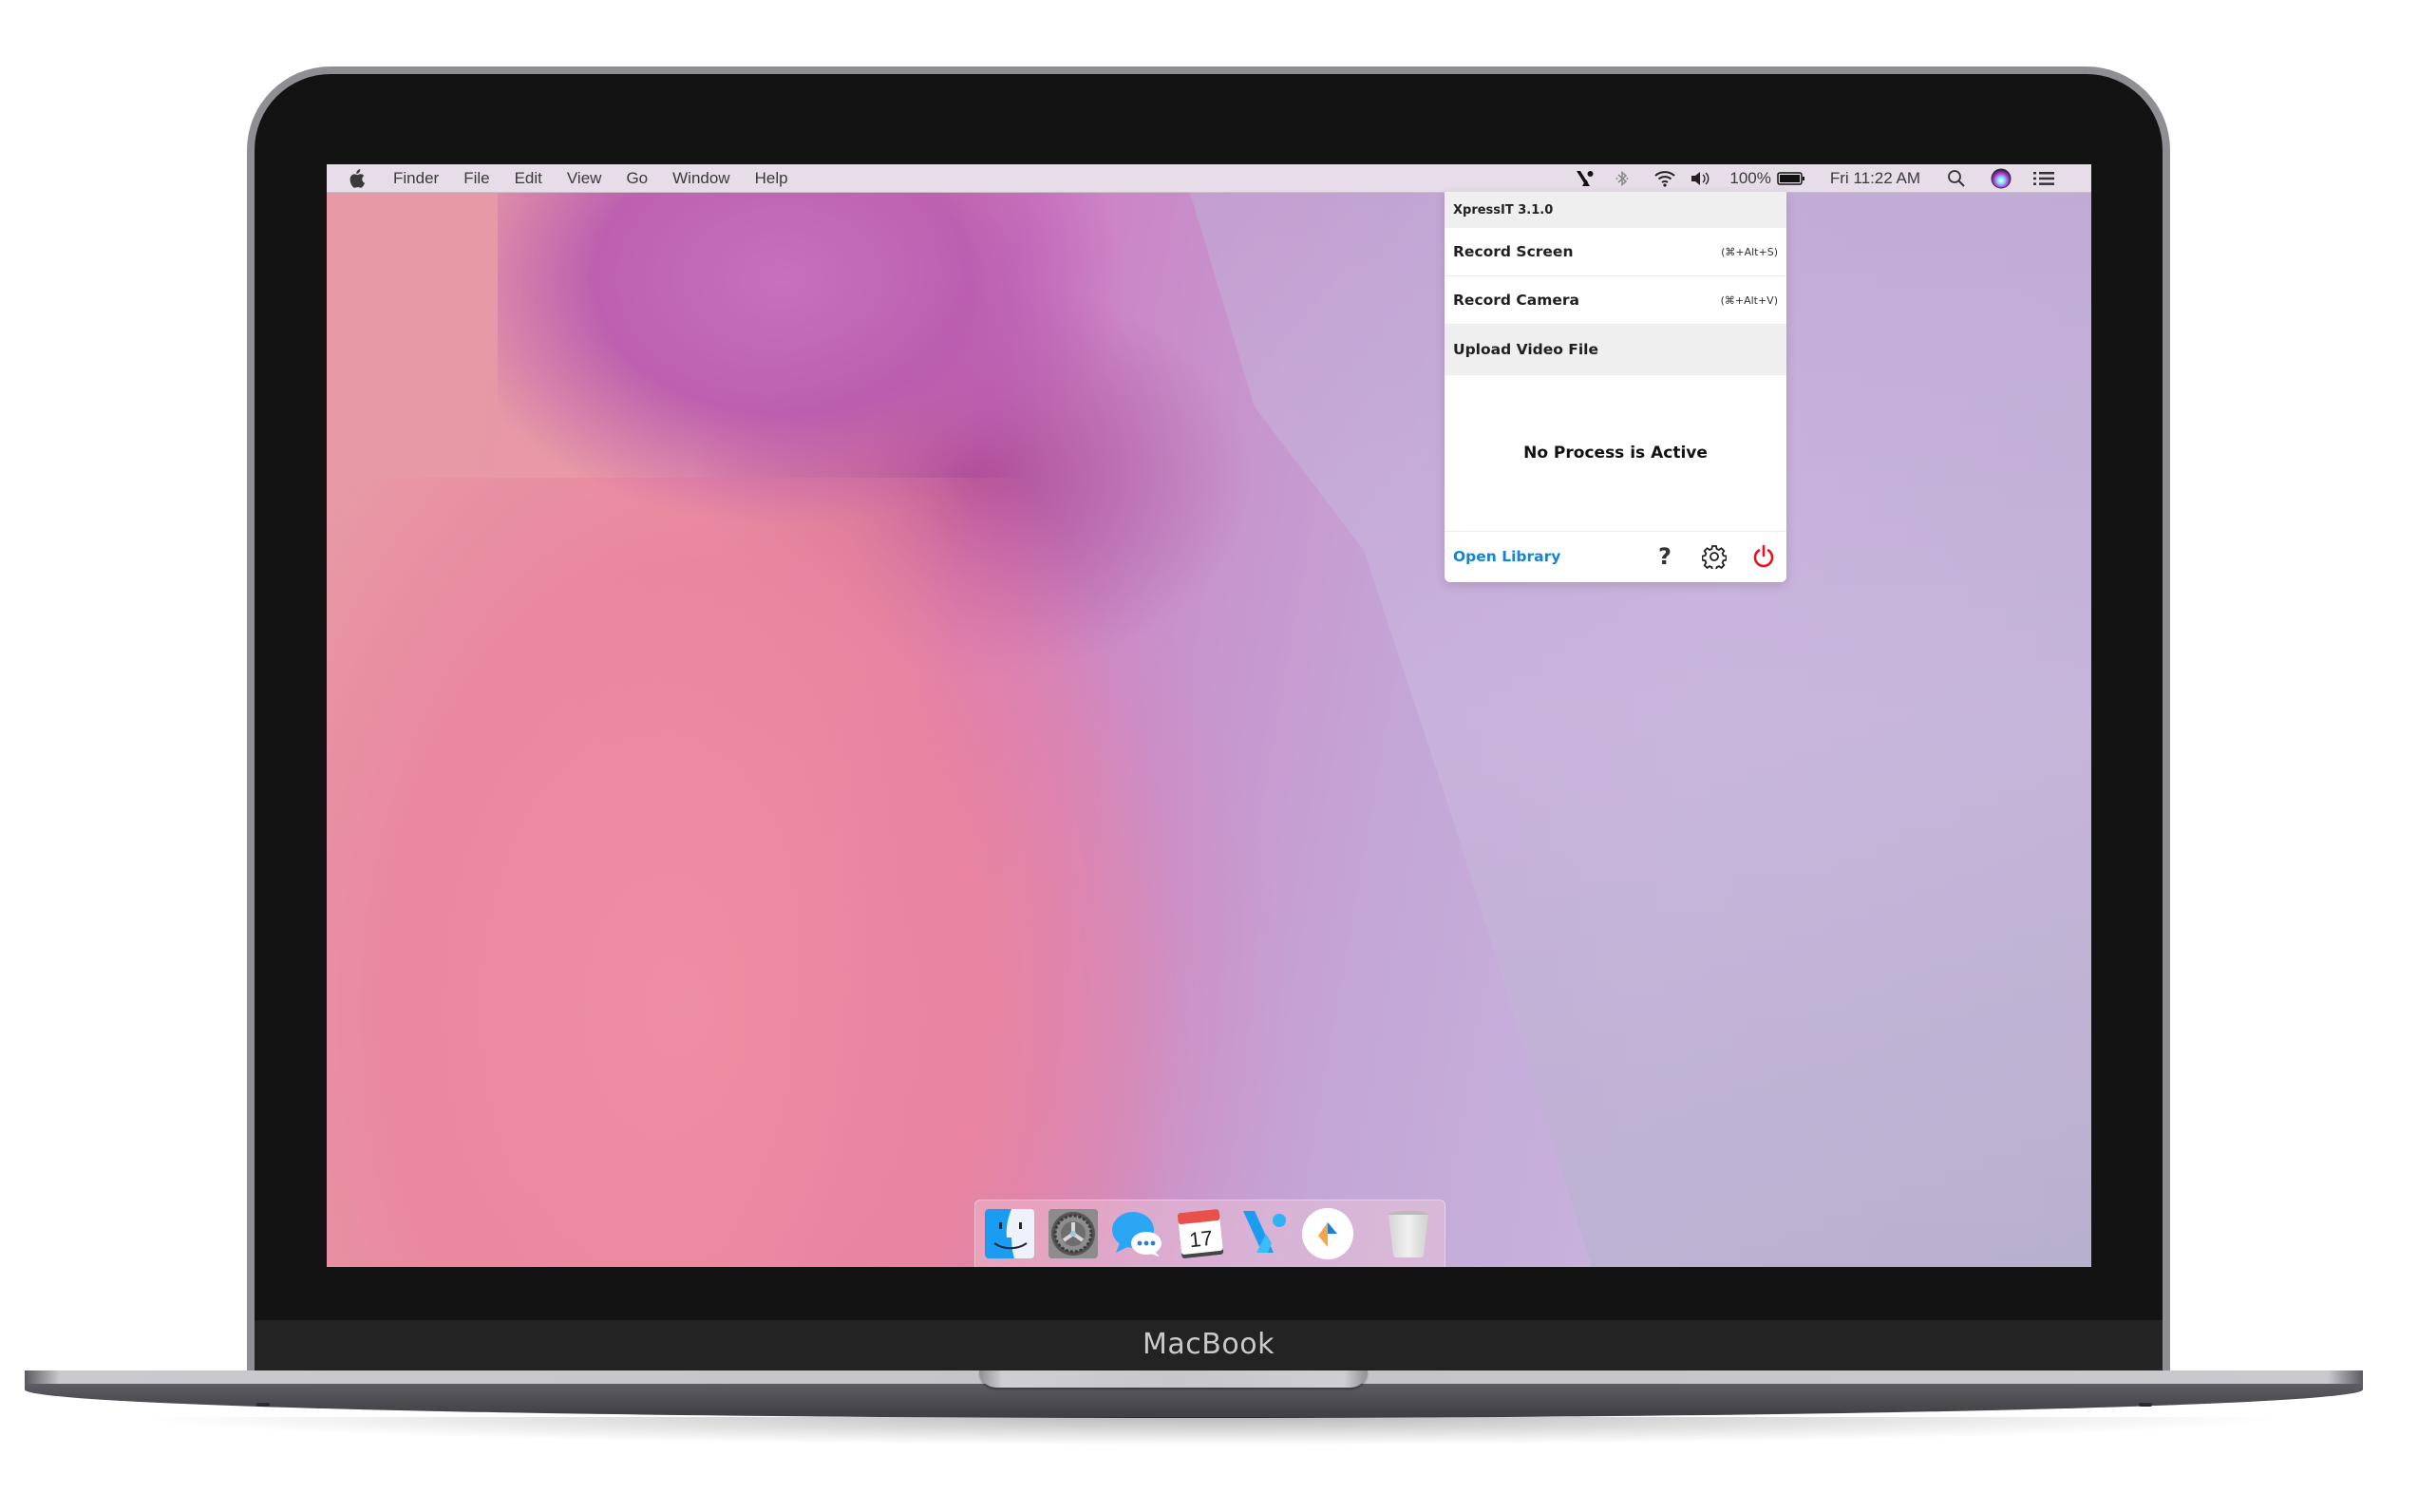  What do you see at coordinates (1615, 350) in the screenshot?
I see `upload-video-file-item: Upload Video File` at bounding box center [1615, 350].